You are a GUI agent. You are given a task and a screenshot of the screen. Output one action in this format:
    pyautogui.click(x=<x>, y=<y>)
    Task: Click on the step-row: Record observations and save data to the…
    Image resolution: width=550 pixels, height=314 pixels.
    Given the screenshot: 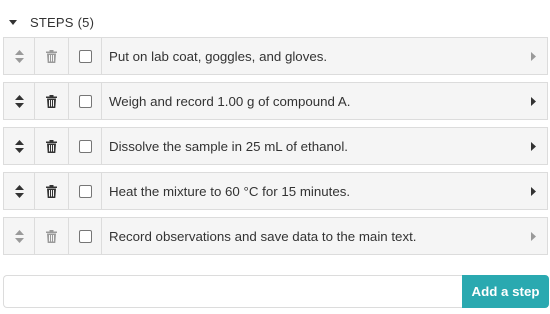 What is the action you would take?
    pyautogui.click(x=275, y=236)
    